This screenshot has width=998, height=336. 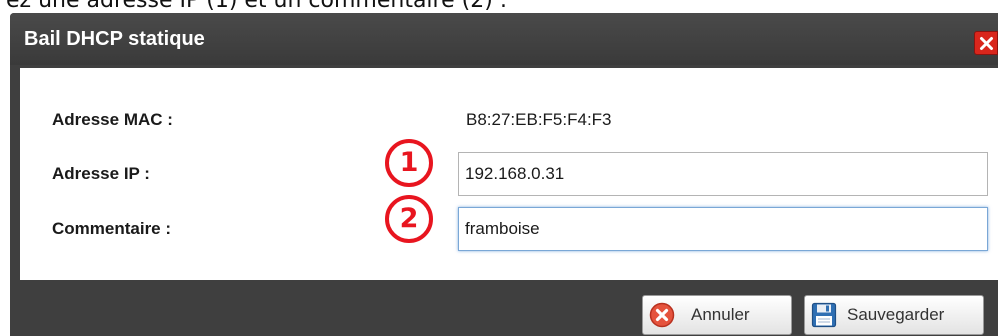 I want to click on mac-address-label: Adresse MAC :, so click(x=112, y=119).